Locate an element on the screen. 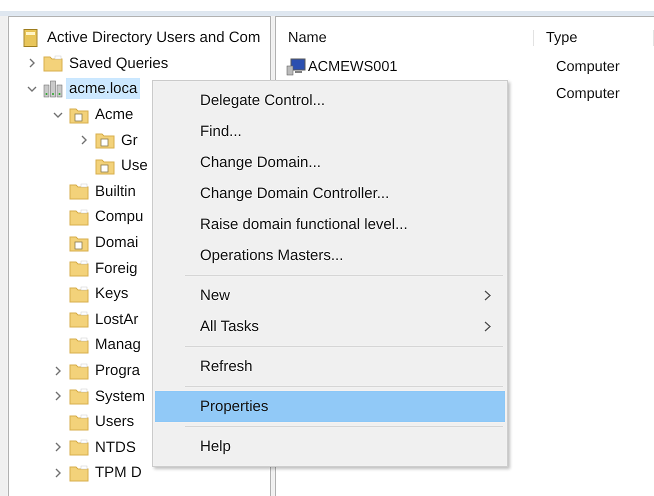 The width and height of the screenshot is (654, 496). table-cell: ACMEWS001 is located at coordinates (353, 66).